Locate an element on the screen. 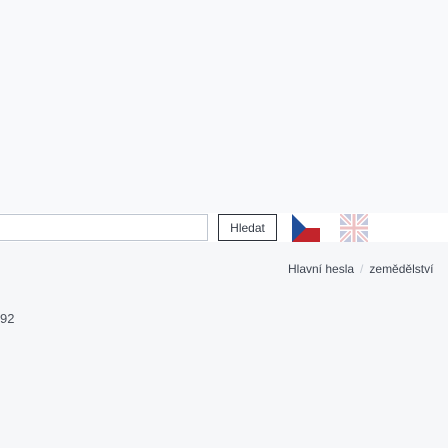 The width and height of the screenshot is (448, 448). side-number: 92 is located at coordinates (7, 318).